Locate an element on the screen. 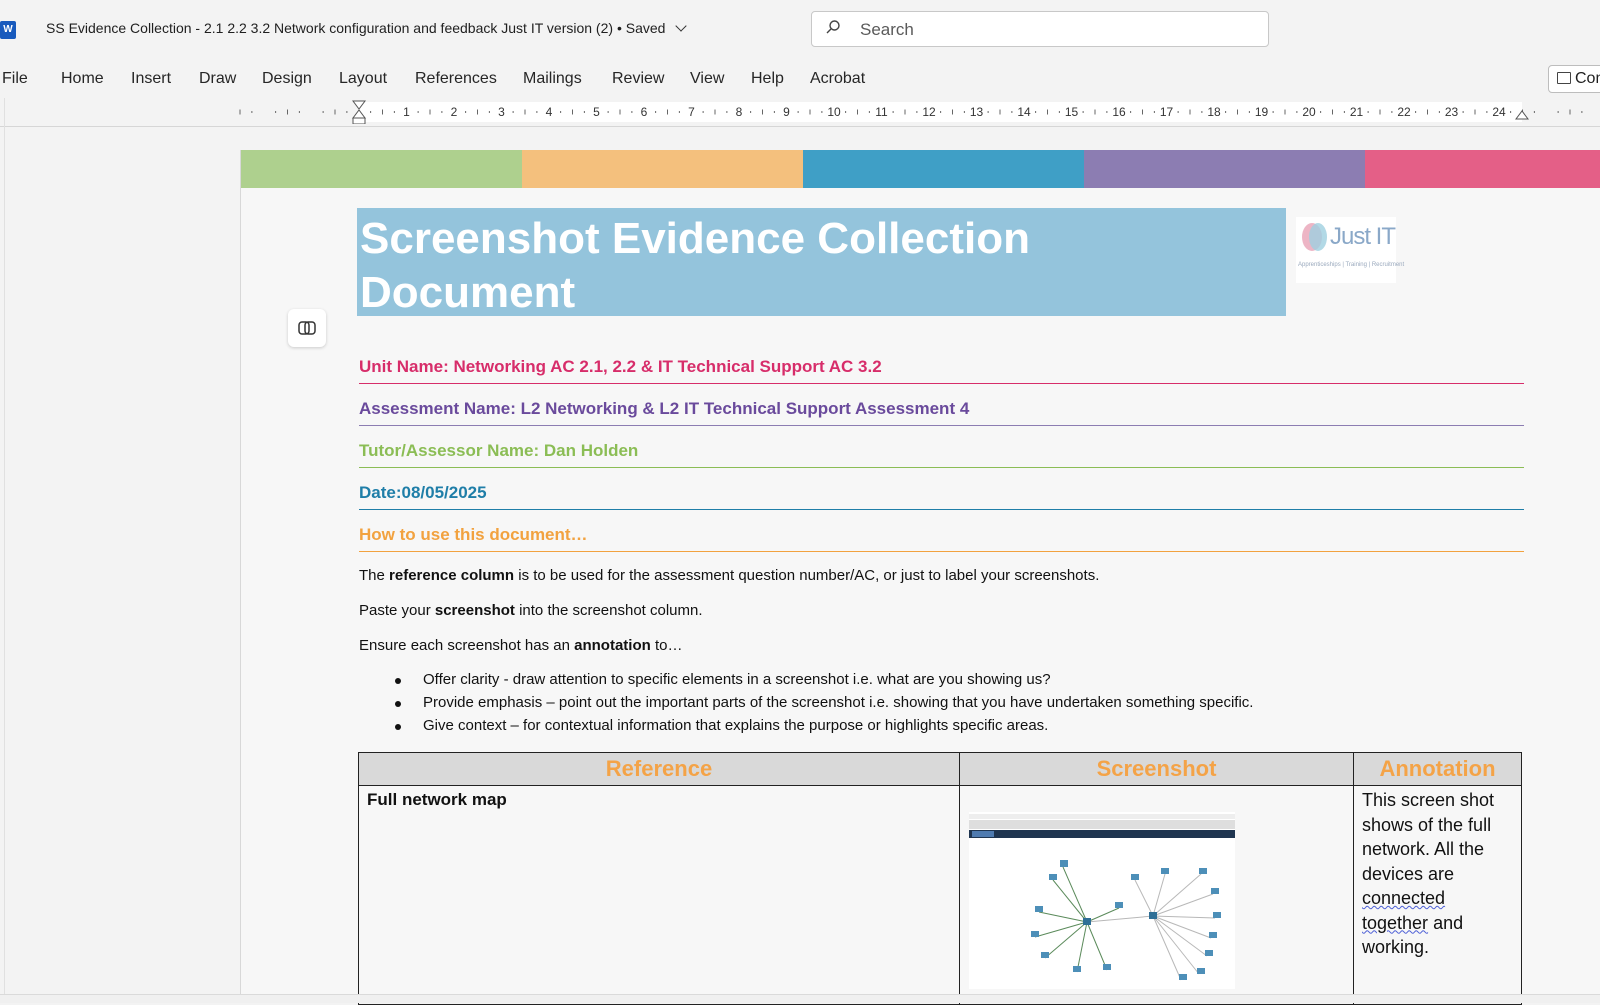 The image size is (1600, 1005). tab-mailings: Mailings is located at coordinates (552, 79).